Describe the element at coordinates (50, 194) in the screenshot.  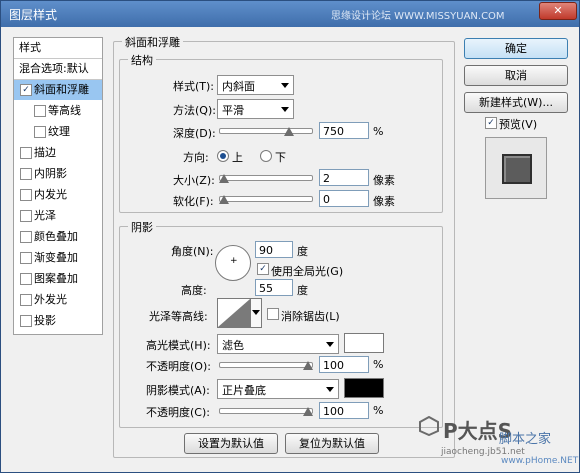
I see `style-item-label: 内发光` at that location.